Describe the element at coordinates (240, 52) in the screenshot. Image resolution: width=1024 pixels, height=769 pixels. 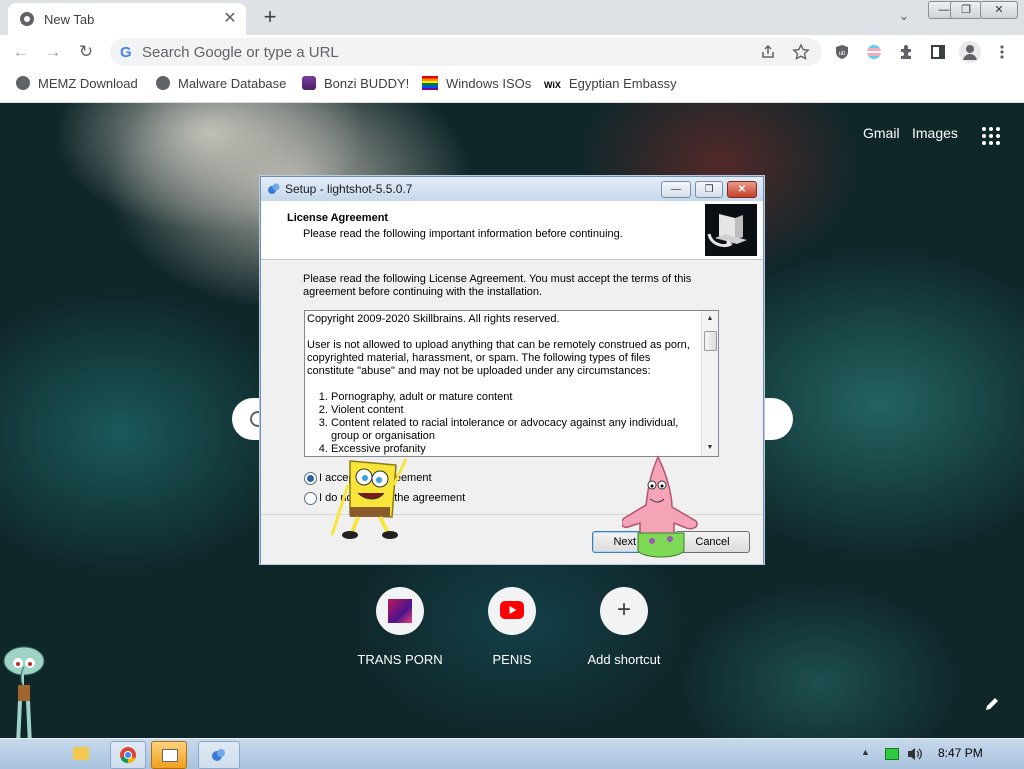
I see `omnibox-placeholder: Search Google or type a URL` at that location.